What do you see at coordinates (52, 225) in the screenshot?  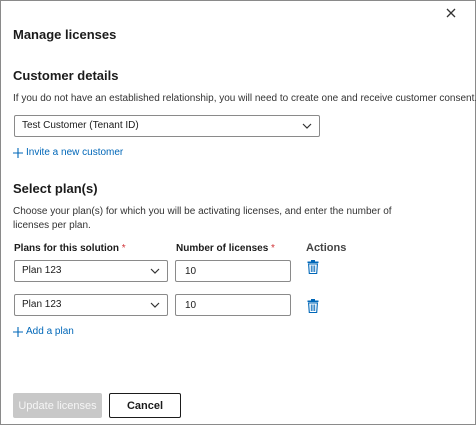 I see `select-plans-description-line2: licenses per plan.` at bounding box center [52, 225].